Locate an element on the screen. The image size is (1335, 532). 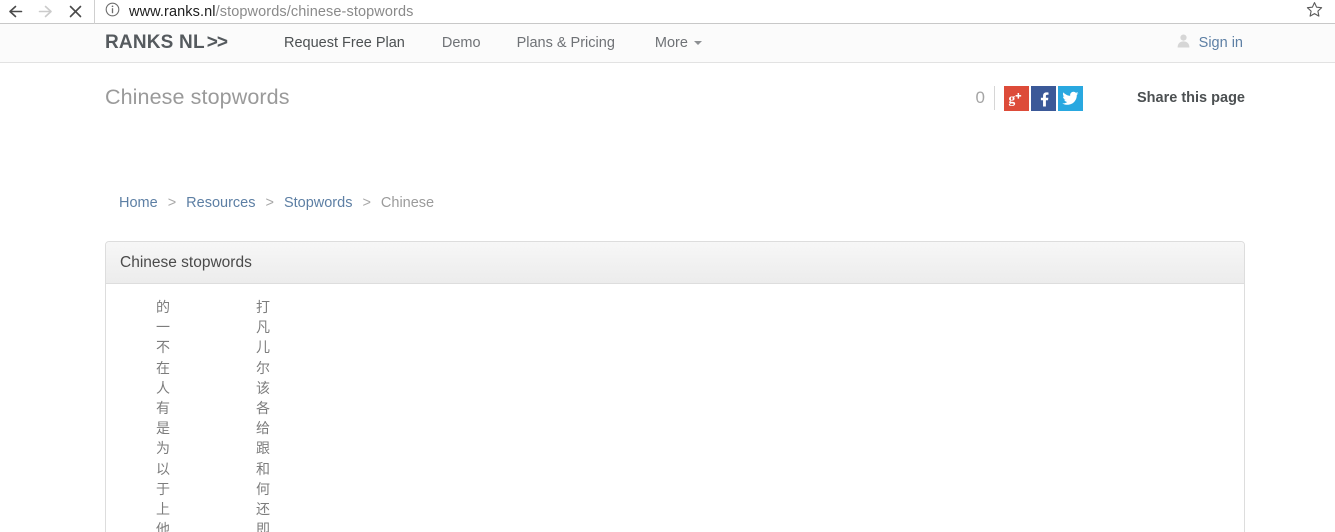
stopword-item: 他 is located at coordinates (163, 527).